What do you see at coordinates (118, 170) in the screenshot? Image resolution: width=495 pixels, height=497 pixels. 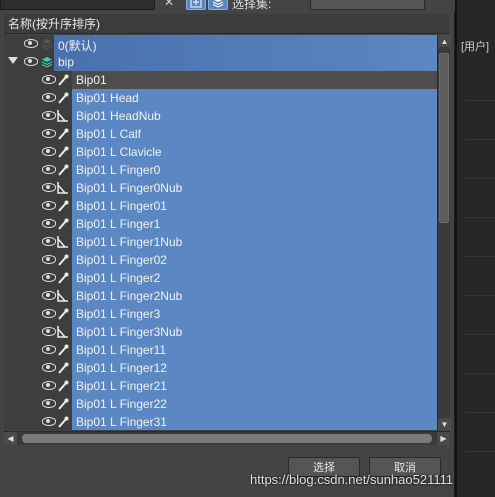 I see `object-label: Bip01 L Finger0` at bounding box center [118, 170].